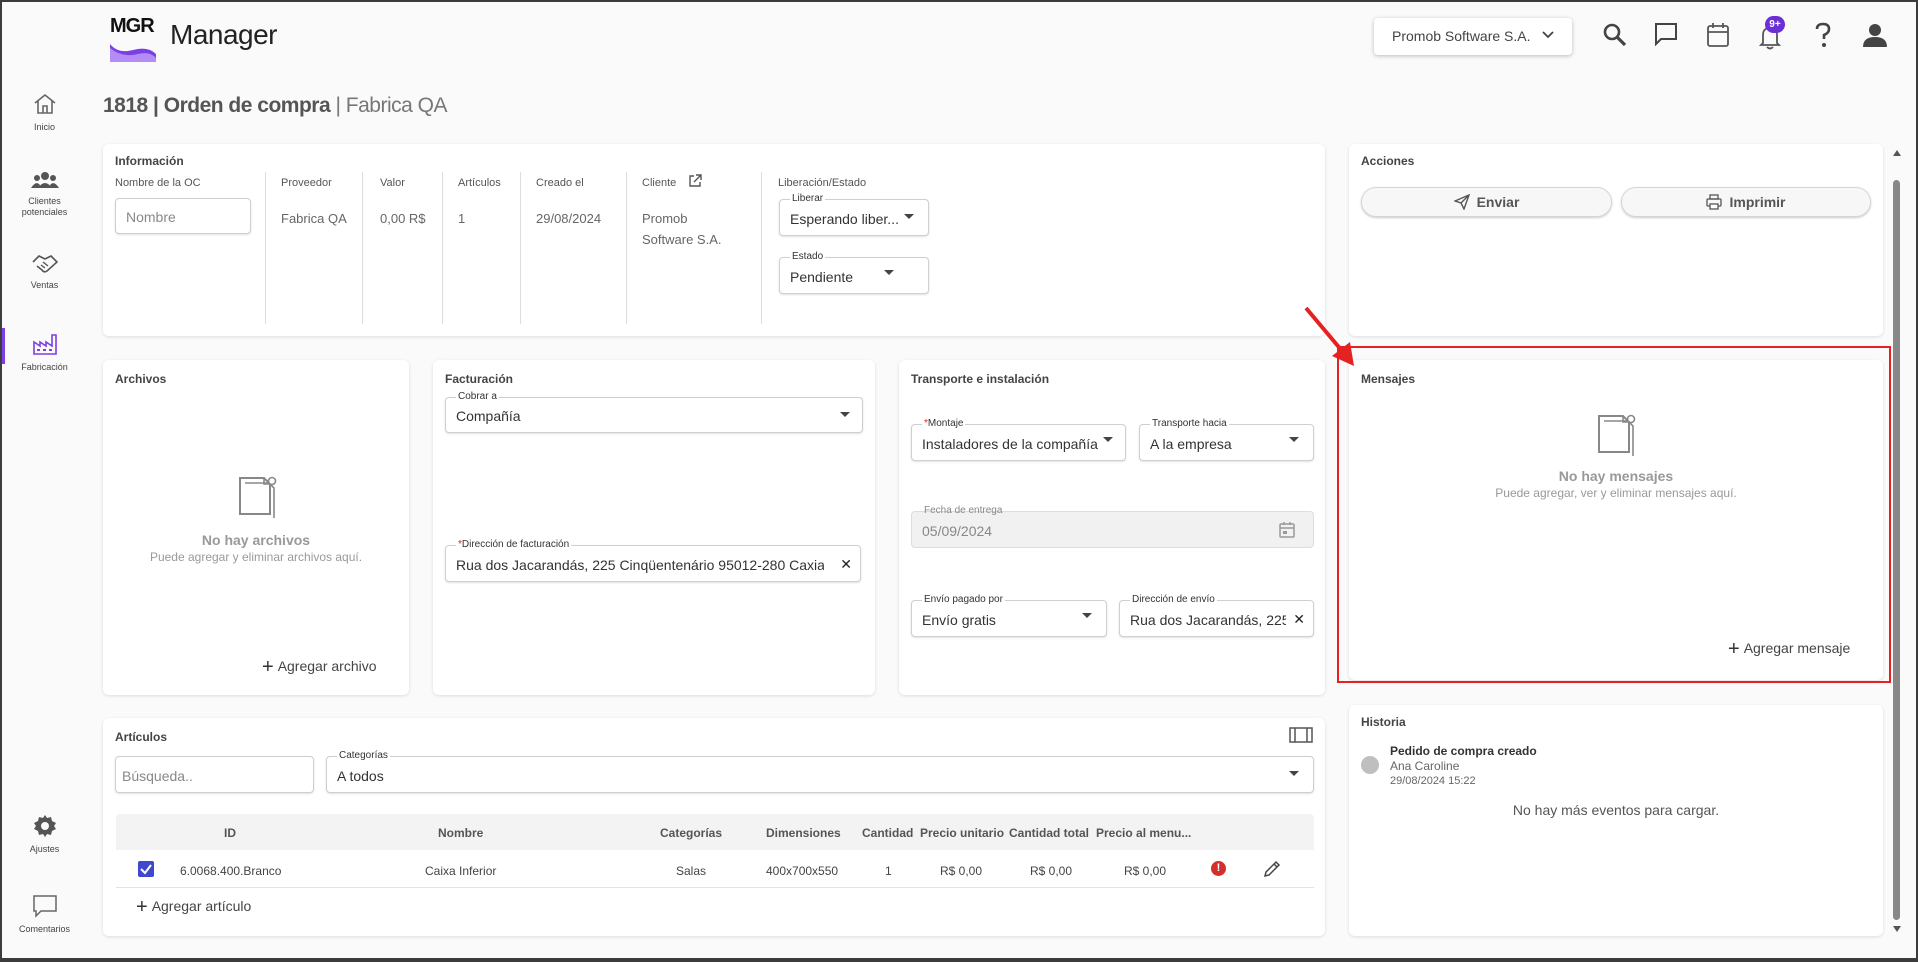 Image resolution: width=1918 pixels, height=962 pixels. I want to click on caret-down-icon, so click(1294, 773).